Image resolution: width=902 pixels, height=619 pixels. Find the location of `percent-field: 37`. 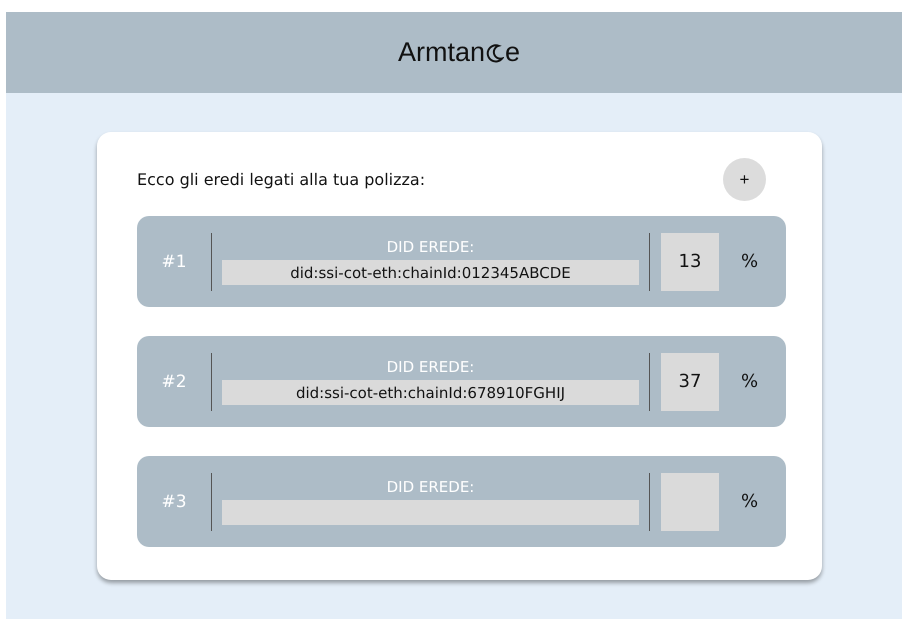

percent-field: 37 is located at coordinates (690, 381).